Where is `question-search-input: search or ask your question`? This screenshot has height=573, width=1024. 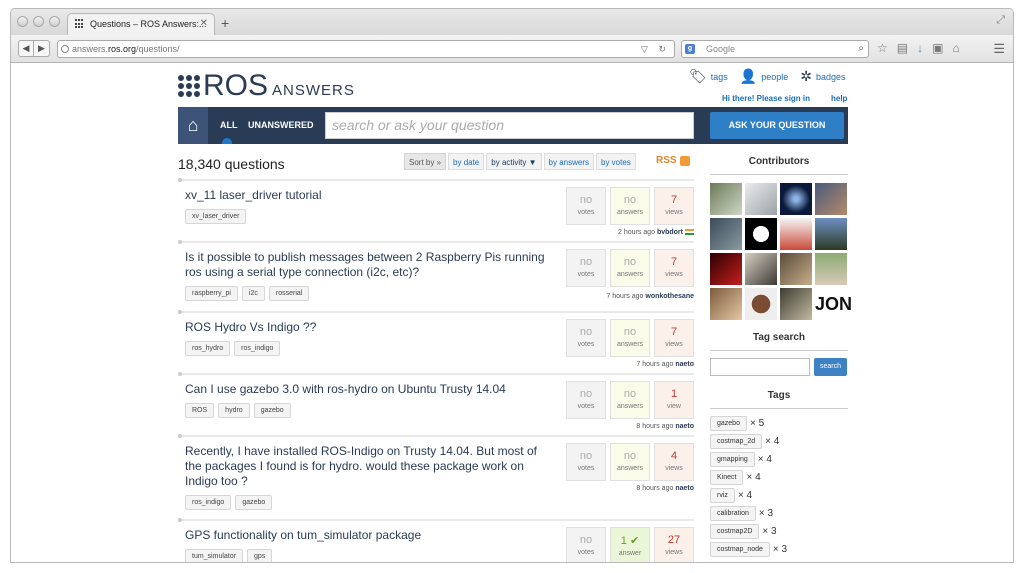 question-search-input: search or ask your question is located at coordinates (509, 125).